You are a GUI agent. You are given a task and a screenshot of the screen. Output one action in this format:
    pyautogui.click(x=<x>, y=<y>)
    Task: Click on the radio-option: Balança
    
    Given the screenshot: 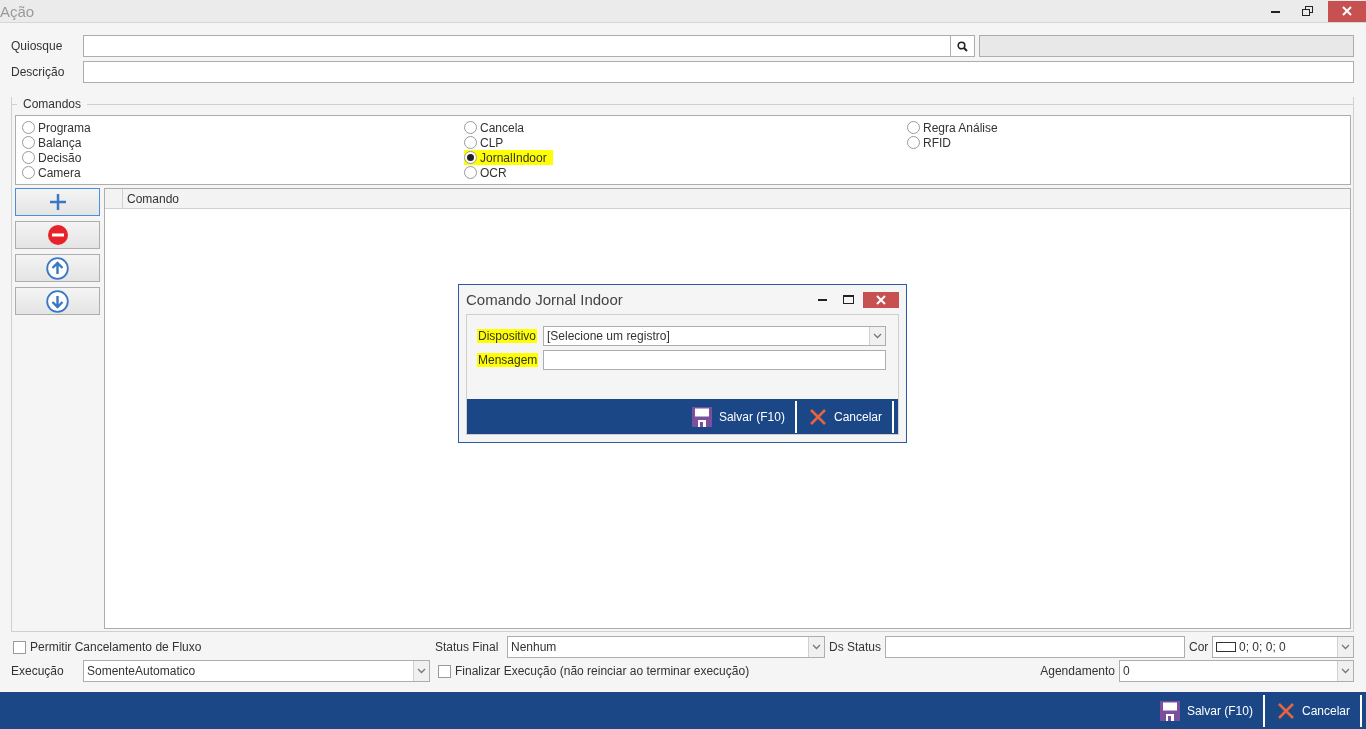 What is the action you would take?
    pyautogui.click(x=55, y=142)
    